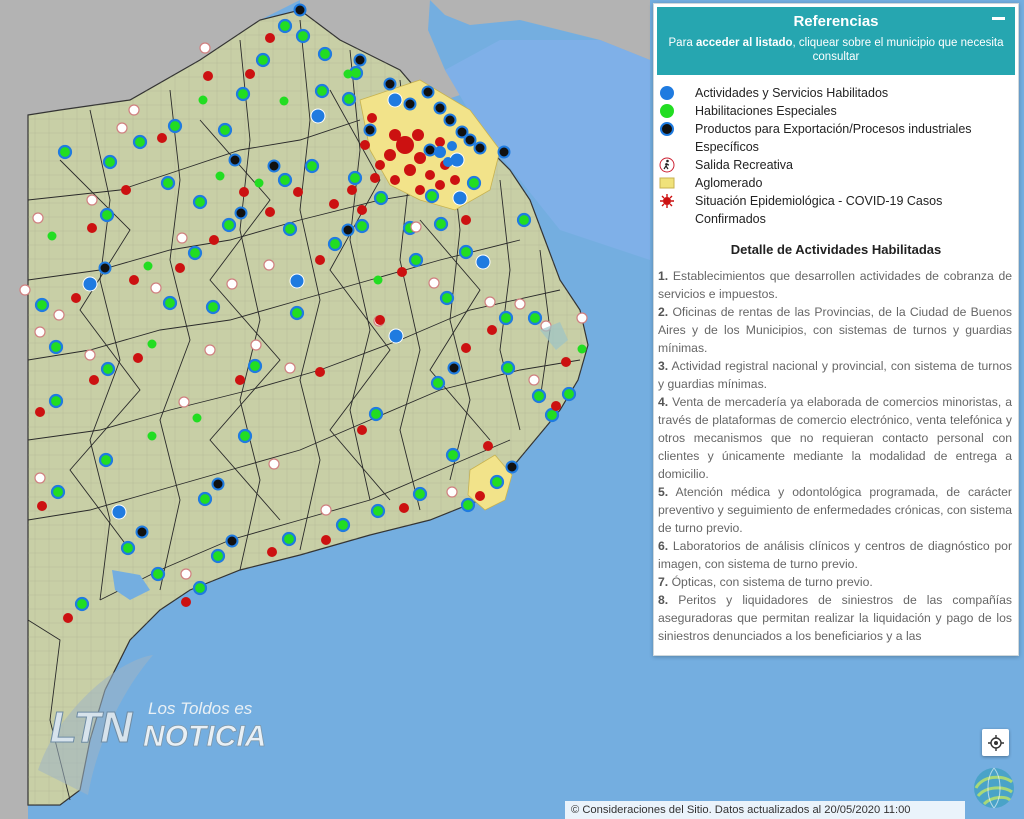 This screenshot has width=1024, height=819. What do you see at coordinates (667, 93) in the screenshot?
I see `blue-dot-icon` at bounding box center [667, 93].